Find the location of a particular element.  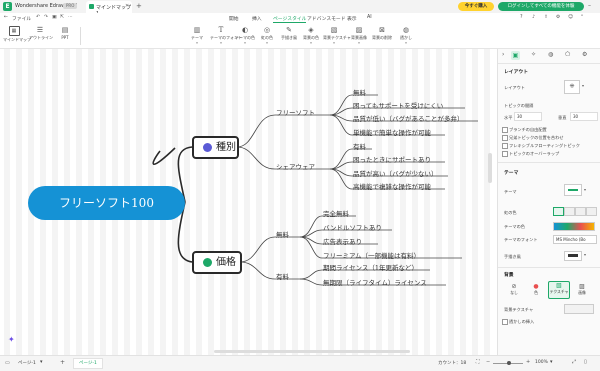

subtopic: 有料 is located at coordinates (282, 276).